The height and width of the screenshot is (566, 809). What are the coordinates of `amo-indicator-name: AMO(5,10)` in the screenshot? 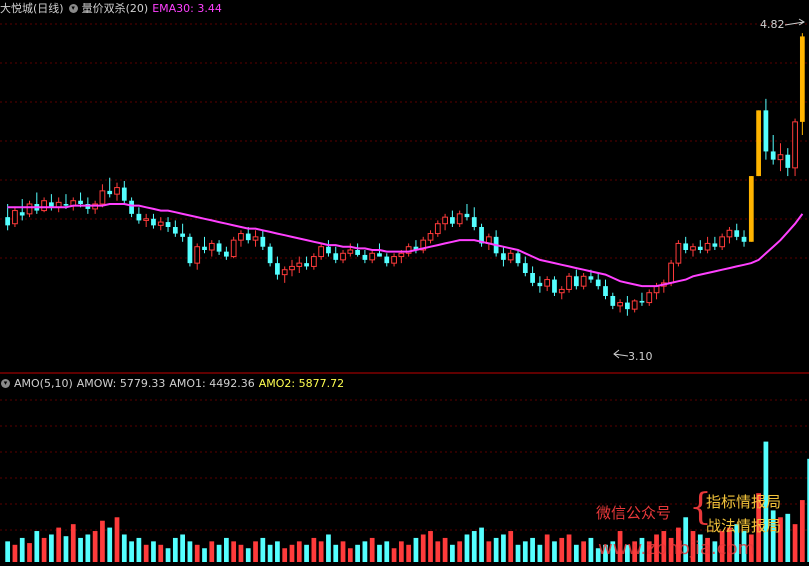 It's located at (43, 383).